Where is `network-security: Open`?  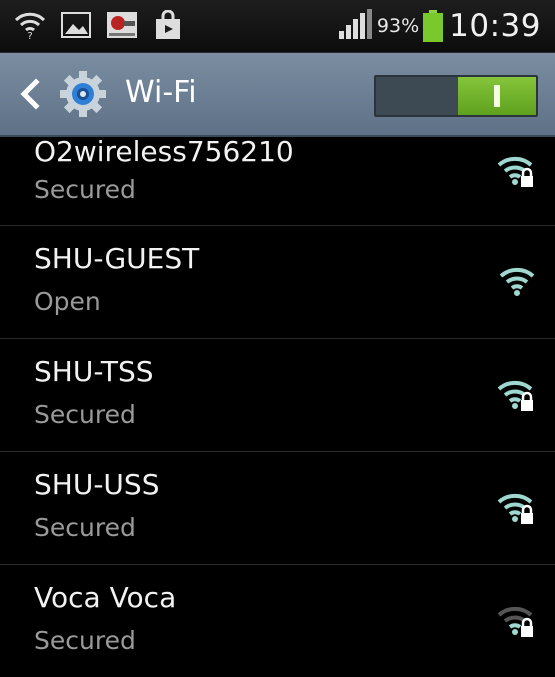 network-security: Open is located at coordinates (67, 301).